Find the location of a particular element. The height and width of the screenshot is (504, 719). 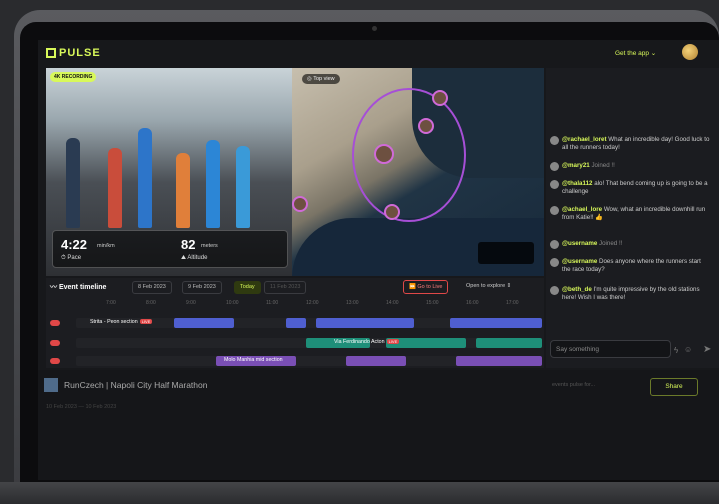

timeline-title: 〰 Event timeline is located at coordinates (78, 287).